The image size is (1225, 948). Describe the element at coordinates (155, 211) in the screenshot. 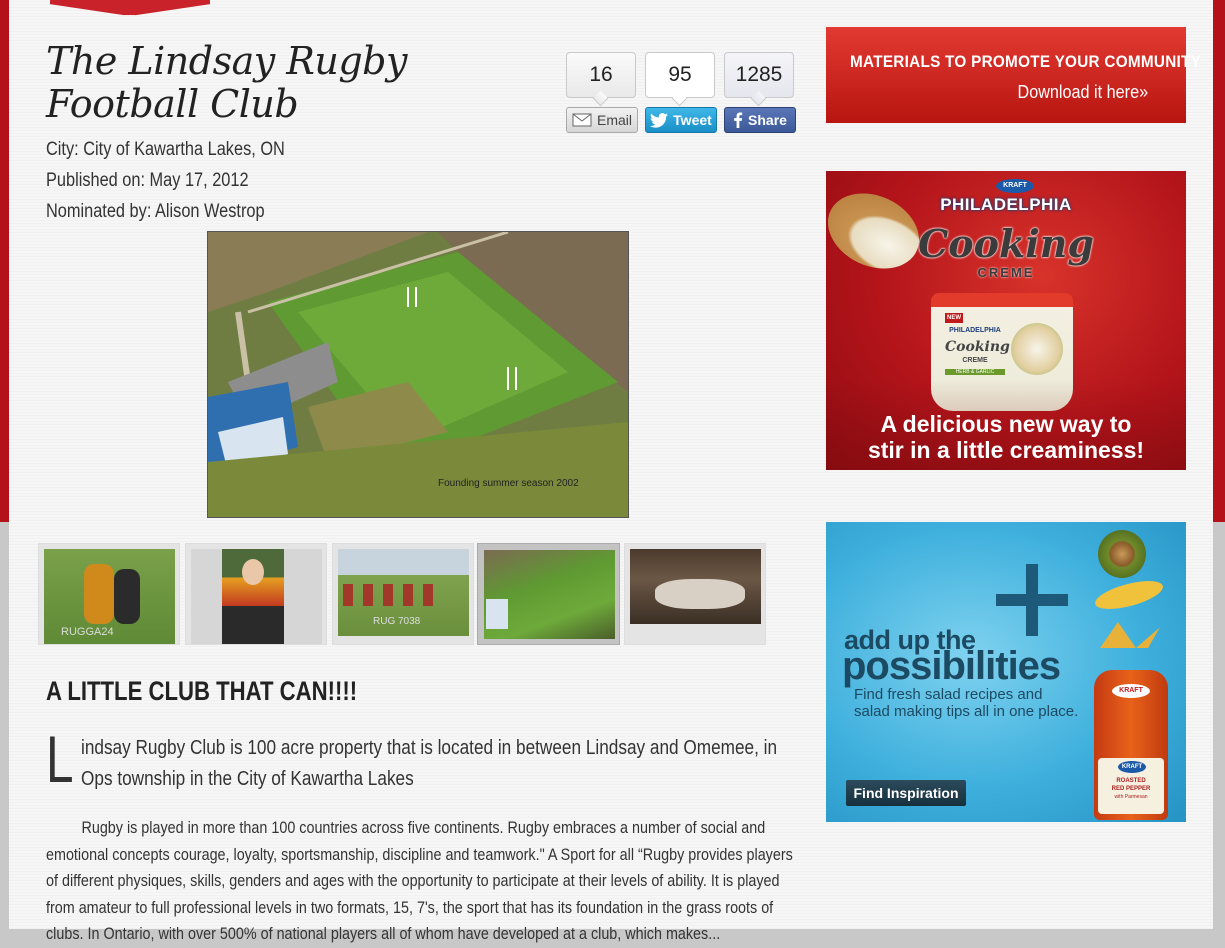

I see `article-nominated-by: Nominated by: Alison Westrop` at that location.